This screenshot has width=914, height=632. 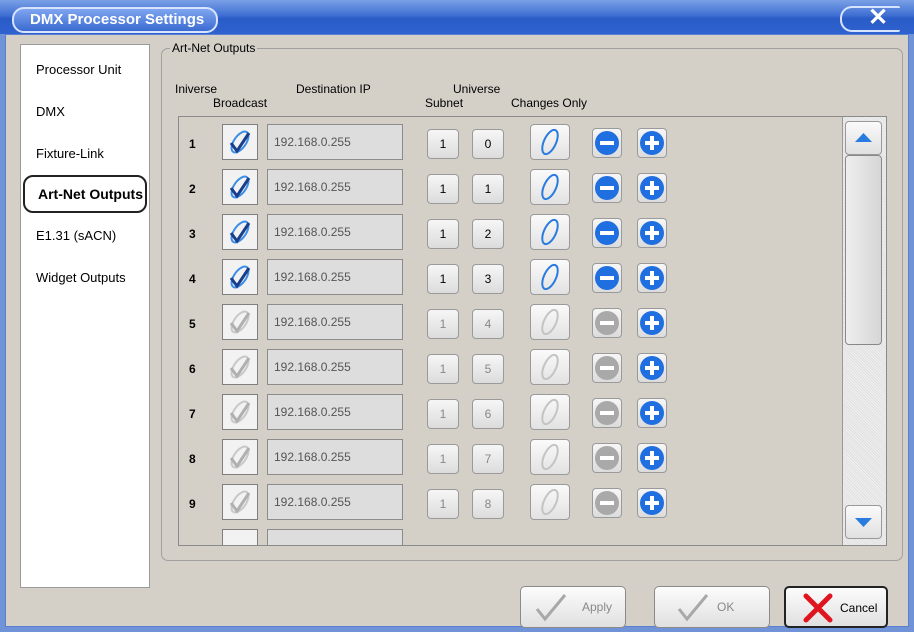 I want to click on universe-button: 4, so click(x=488, y=324).